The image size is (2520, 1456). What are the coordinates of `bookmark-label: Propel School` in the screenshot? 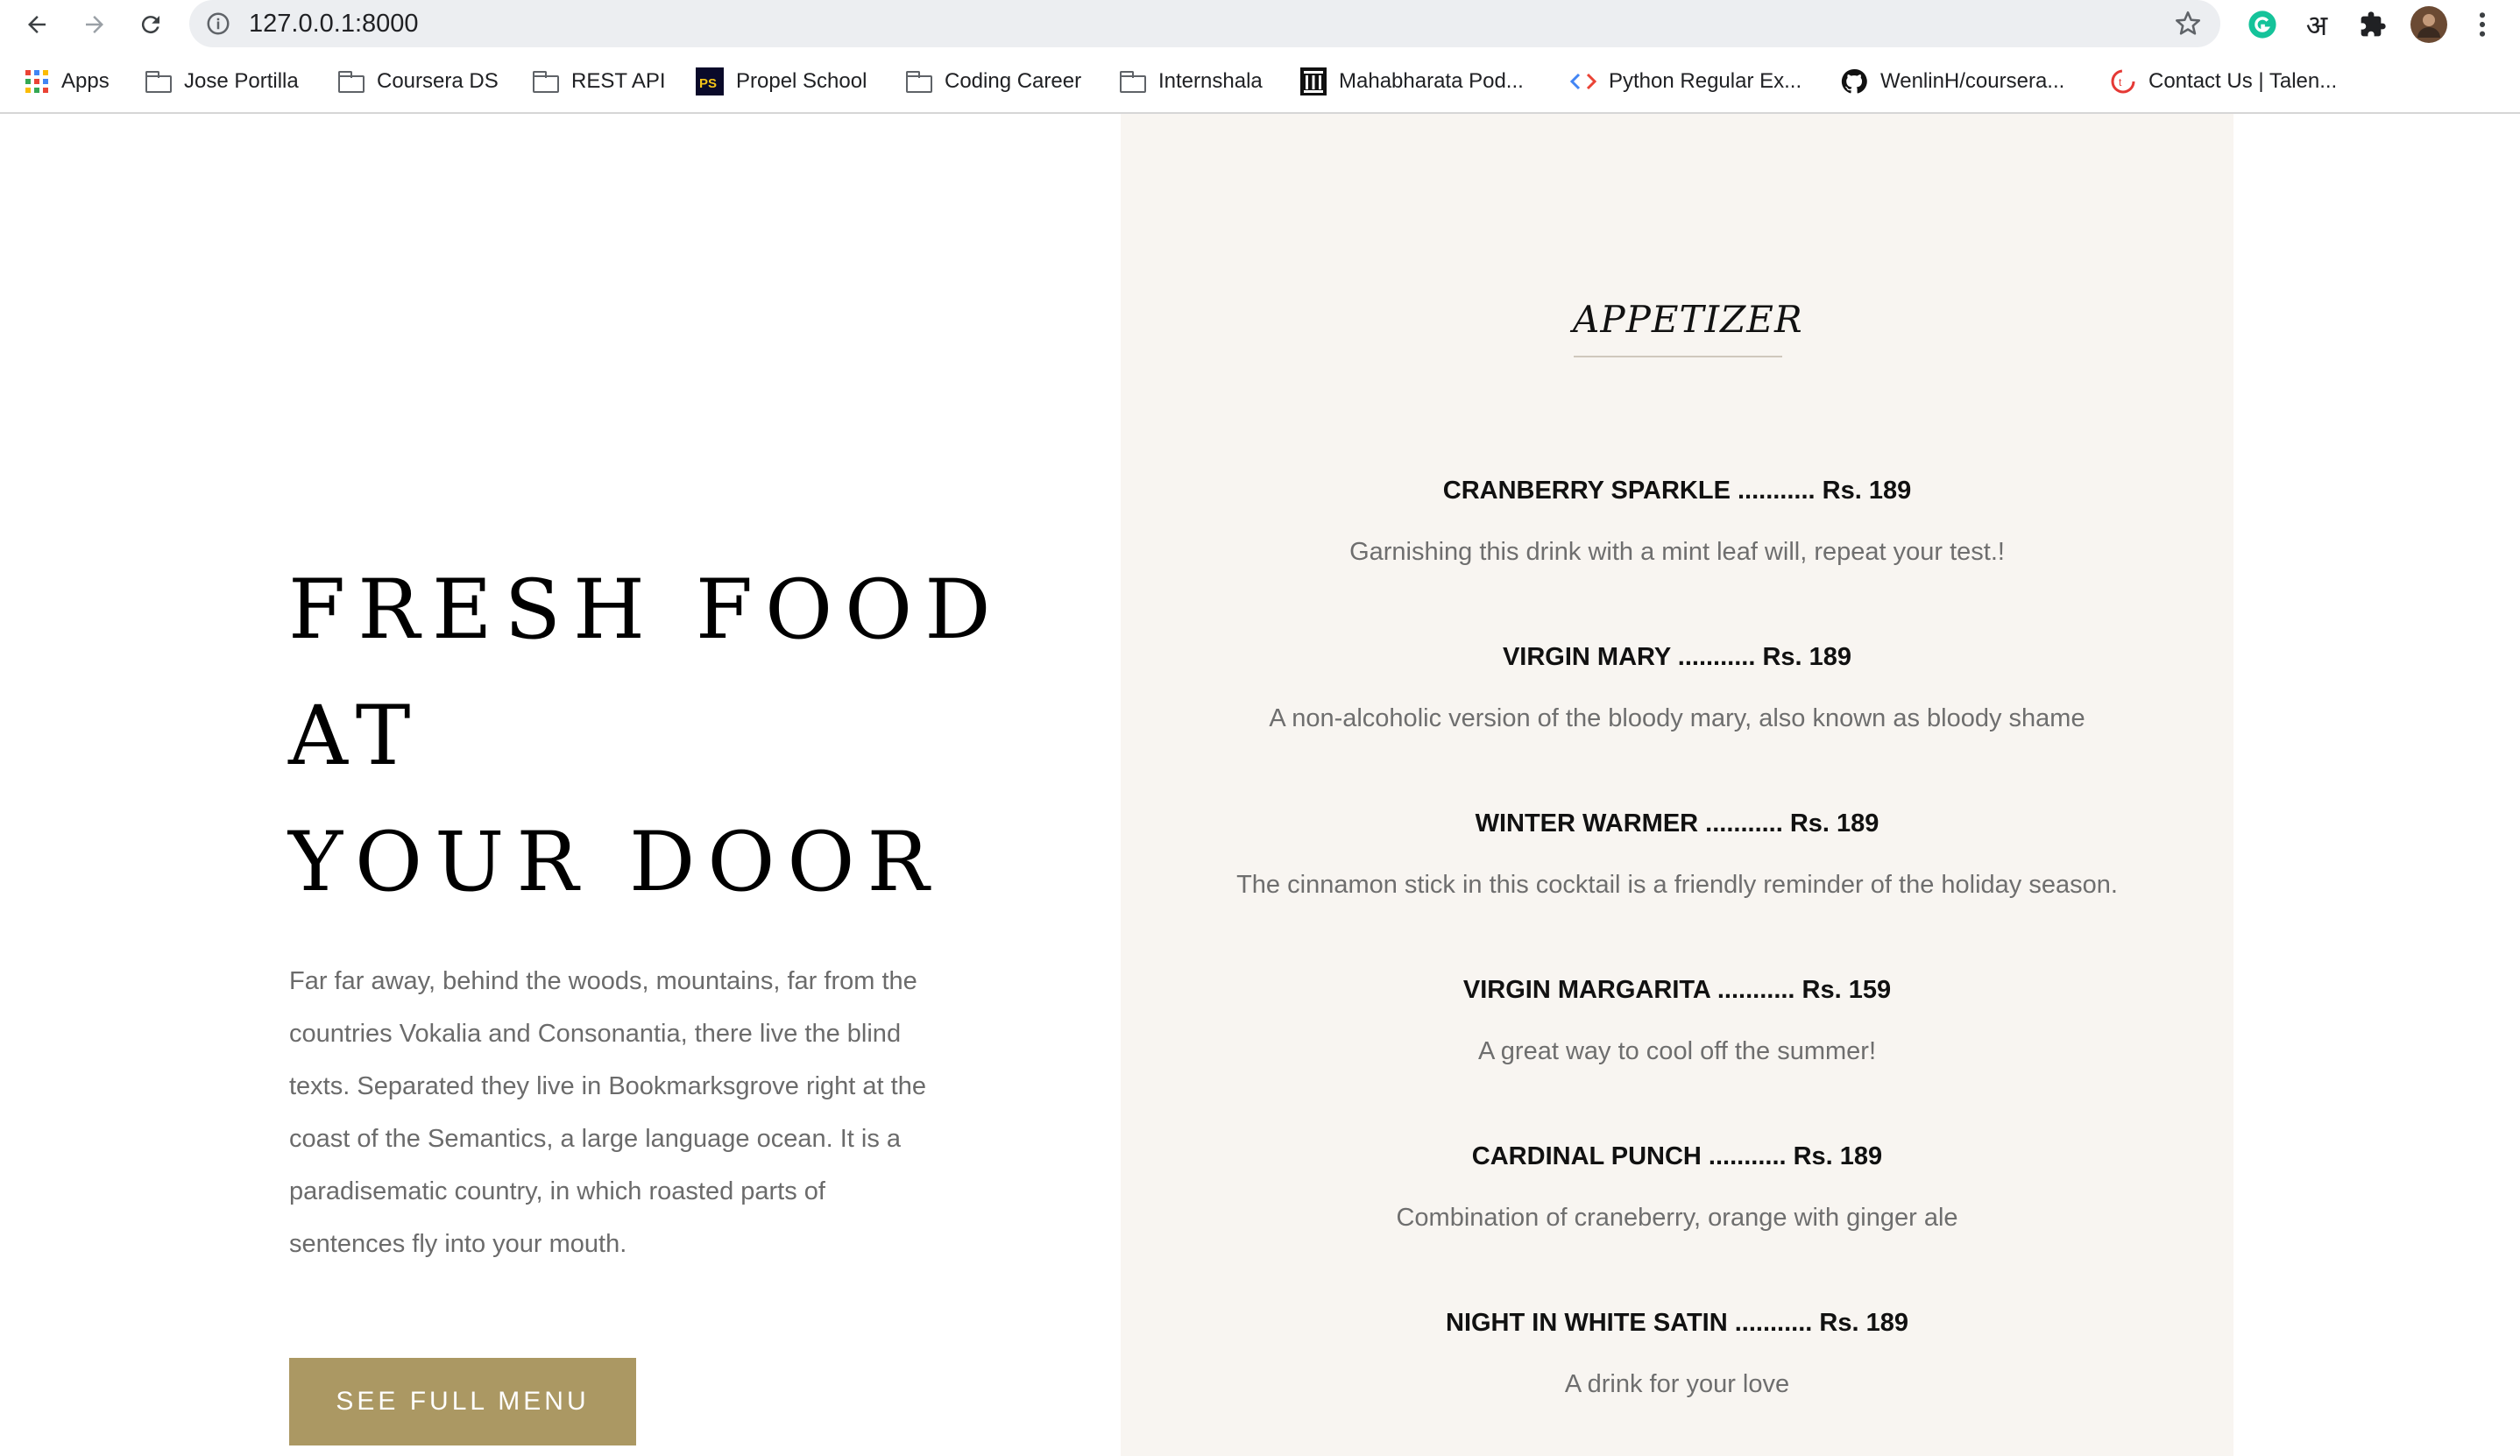 It's located at (801, 81).